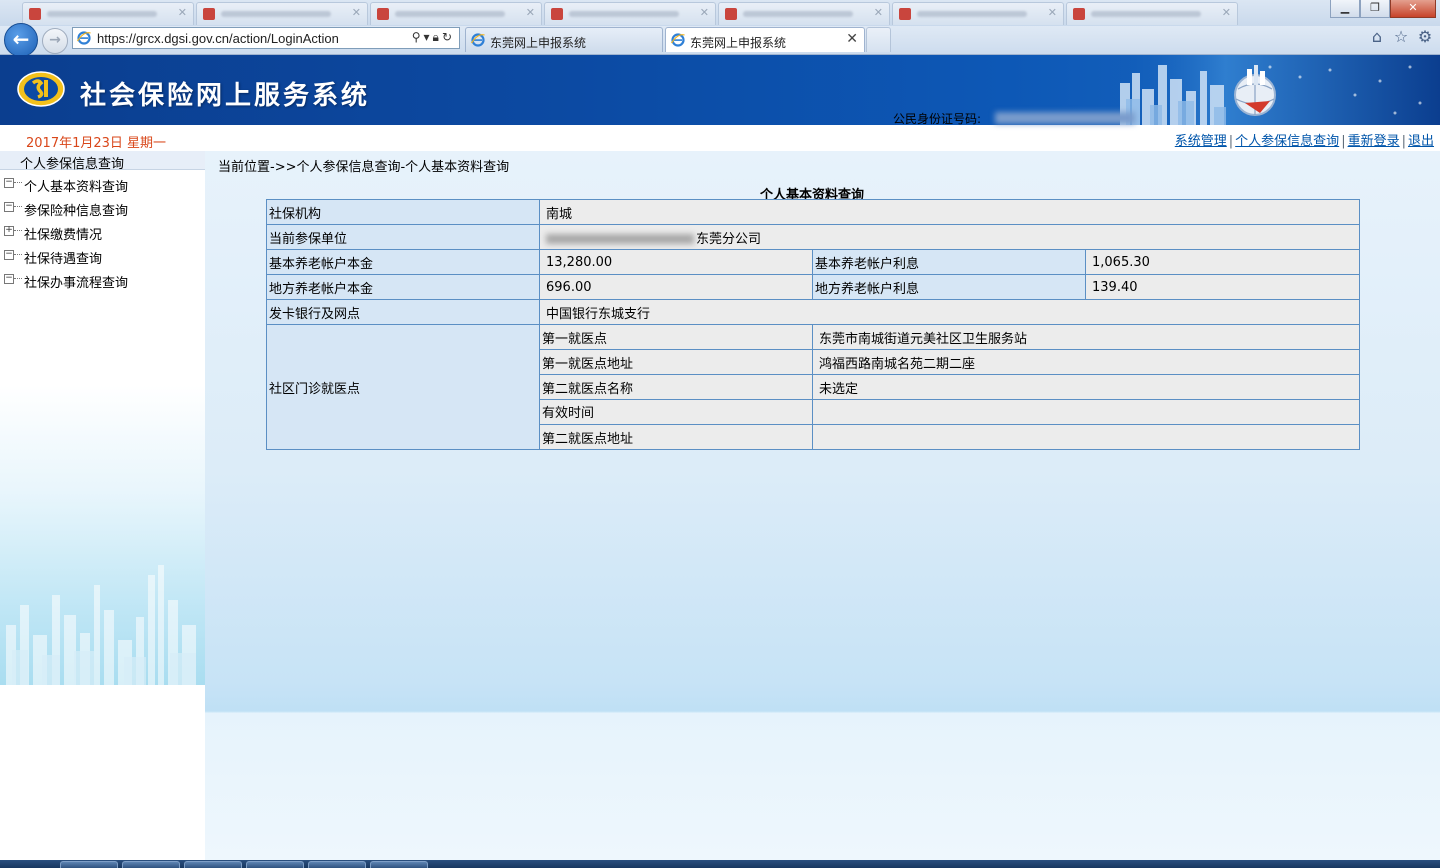  I want to click on favorites-star-icon: ☆, so click(1401, 37).